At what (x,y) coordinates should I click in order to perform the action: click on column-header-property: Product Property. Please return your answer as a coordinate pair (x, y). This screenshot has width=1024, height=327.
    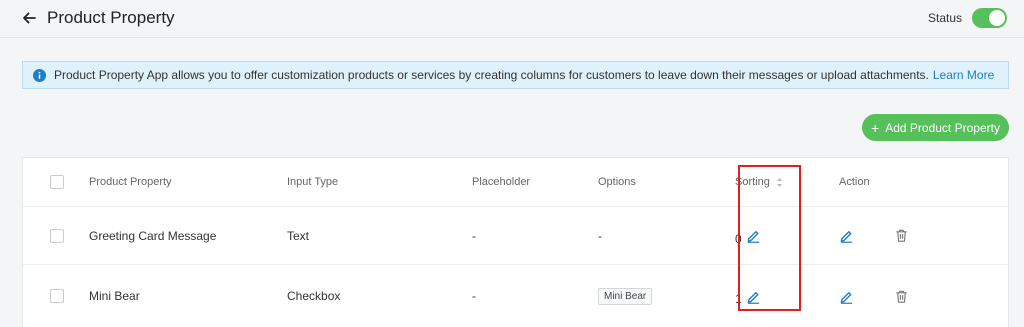
    Looking at the image, I should click on (130, 182).